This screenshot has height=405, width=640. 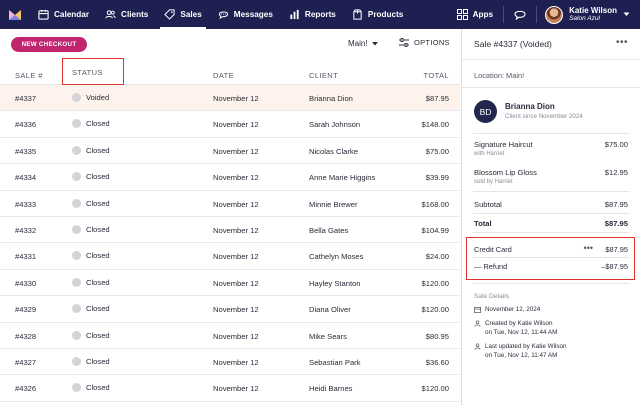 I want to click on sale-total: $168.00, so click(x=435, y=204).